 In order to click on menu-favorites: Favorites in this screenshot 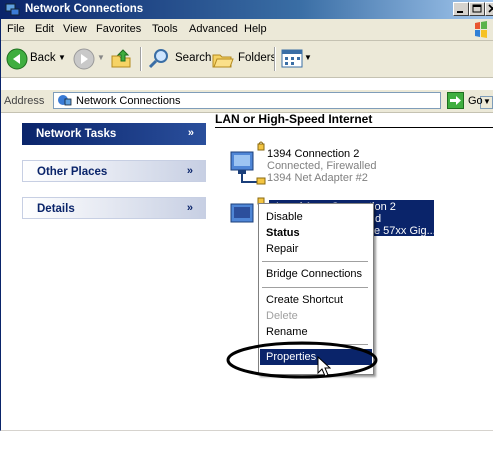, I will do `click(118, 29)`.